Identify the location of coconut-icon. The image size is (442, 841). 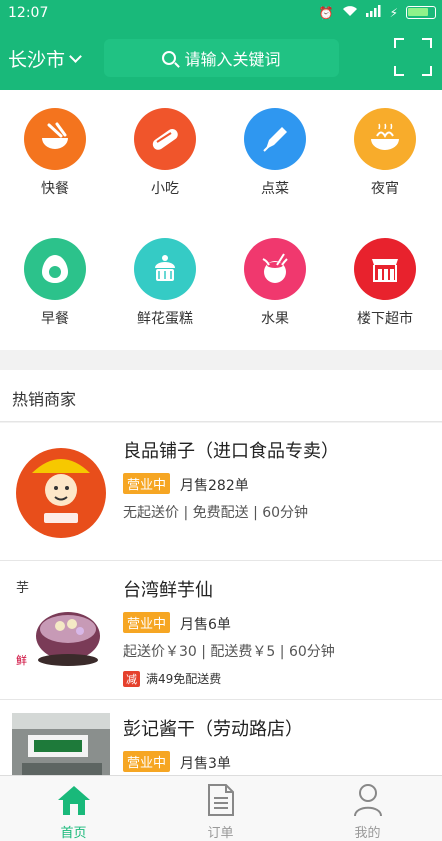
(275, 269).